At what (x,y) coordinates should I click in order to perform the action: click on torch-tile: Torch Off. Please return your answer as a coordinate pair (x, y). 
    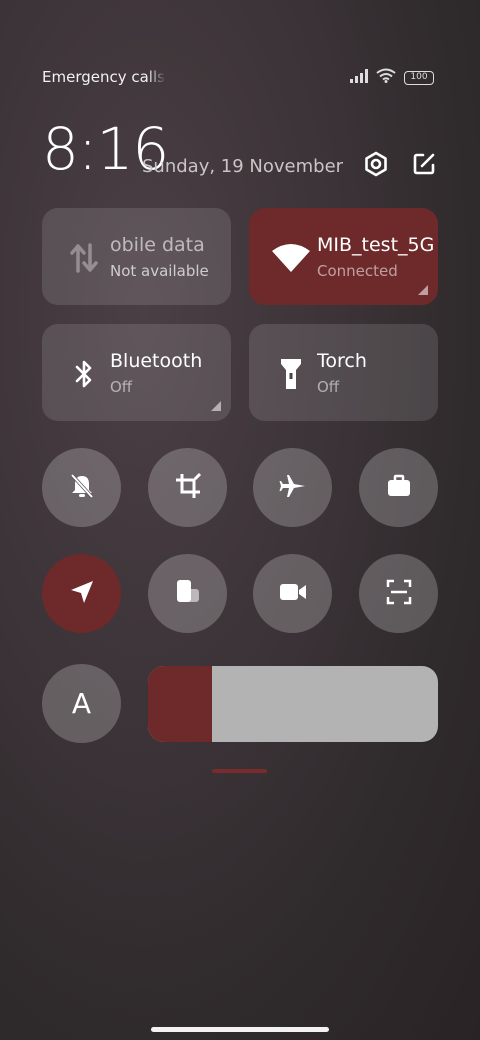
    Looking at the image, I should click on (343, 372).